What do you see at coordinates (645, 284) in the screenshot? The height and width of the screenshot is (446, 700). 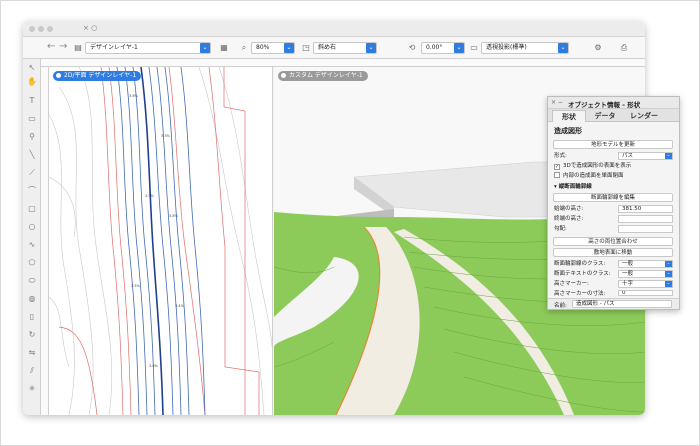 I see `marker-dropdown: 十字 ⌄` at bounding box center [645, 284].